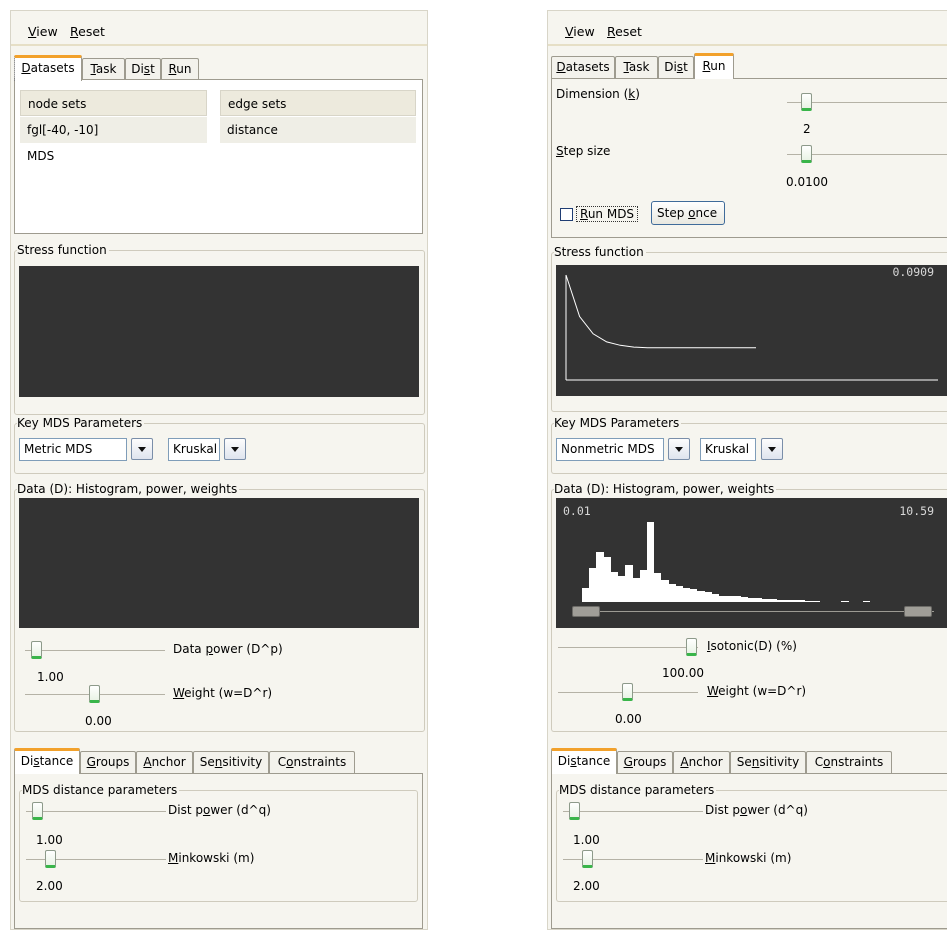 Image resolution: width=947 pixels, height=931 pixels. What do you see at coordinates (918, 611) in the screenshot?
I see `histogram-range-max-handle` at bounding box center [918, 611].